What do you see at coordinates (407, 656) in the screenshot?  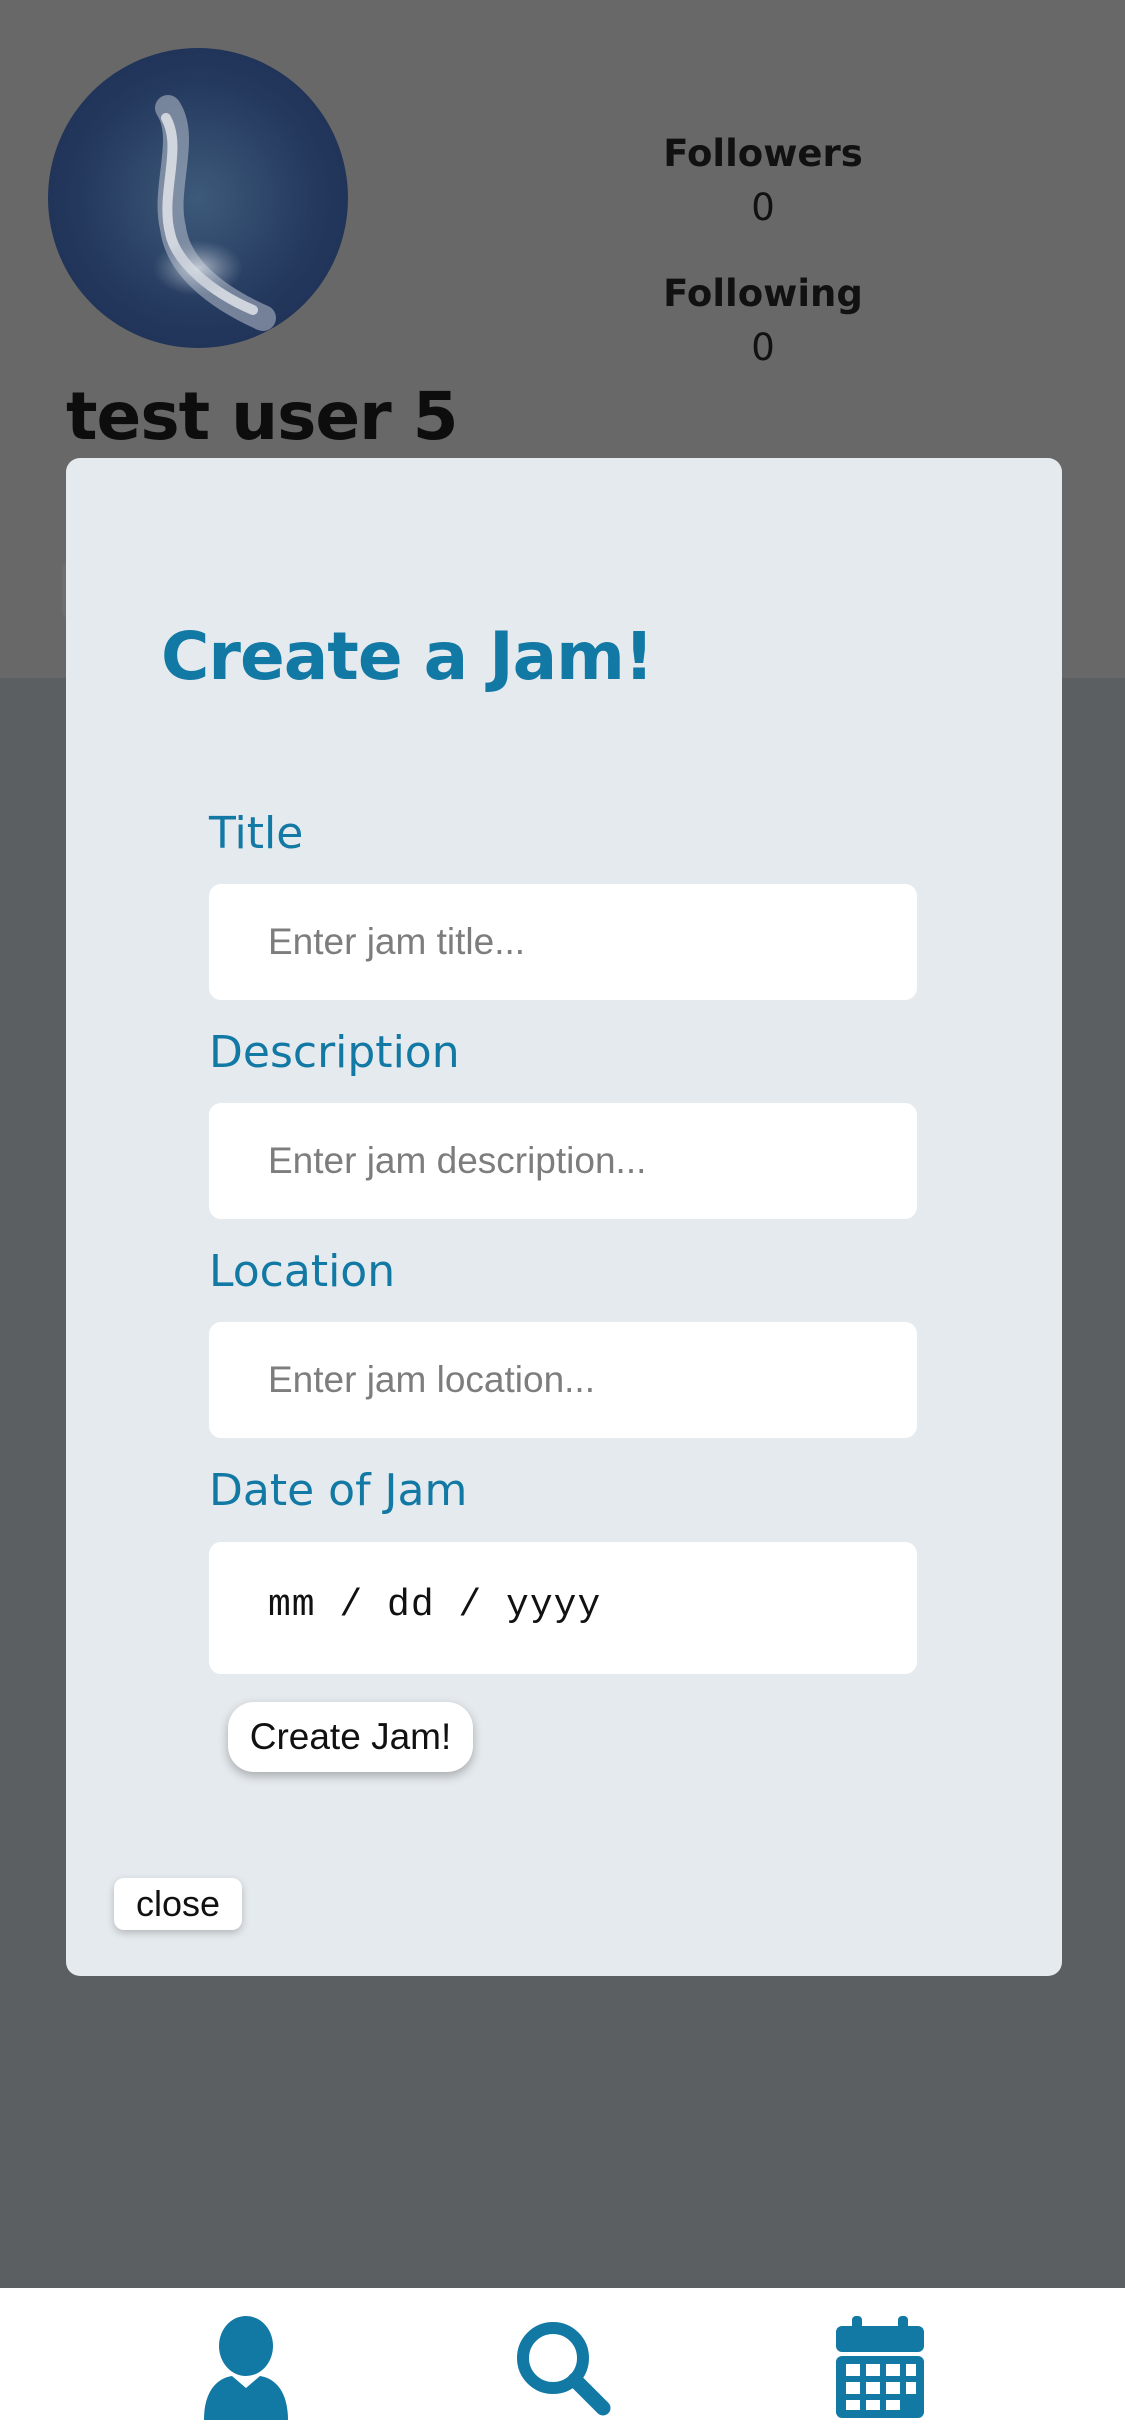 I see `modal-title: Create a Jam!` at bounding box center [407, 656].